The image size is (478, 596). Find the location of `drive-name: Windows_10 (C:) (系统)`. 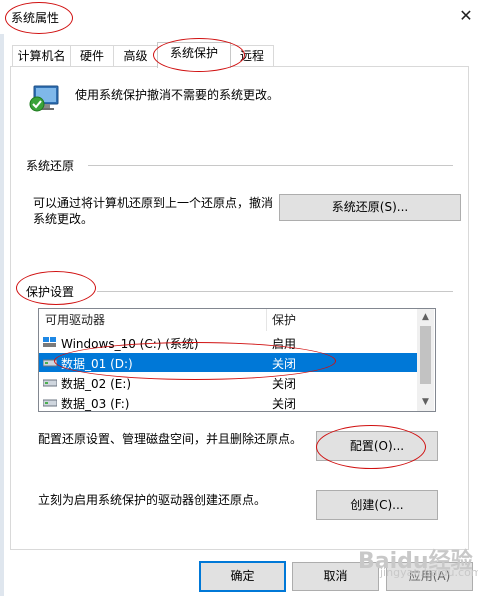

drive-name: Windows_10 (C:) (系统) is located at coordinates (130, 344).